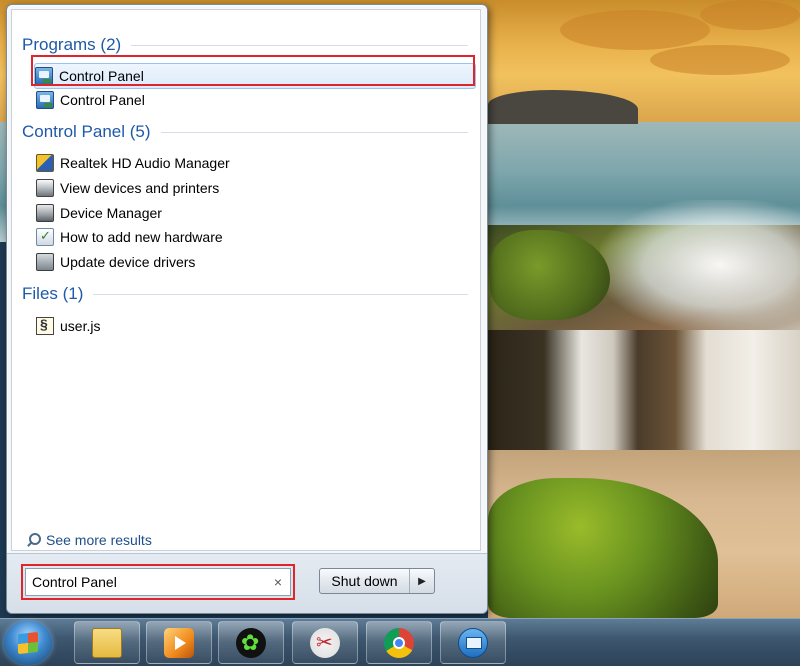  What do you see at coordinates (72, 44) in the screenshot?
I see `group-title: Programs (2)` at bounding box center [72, 44].